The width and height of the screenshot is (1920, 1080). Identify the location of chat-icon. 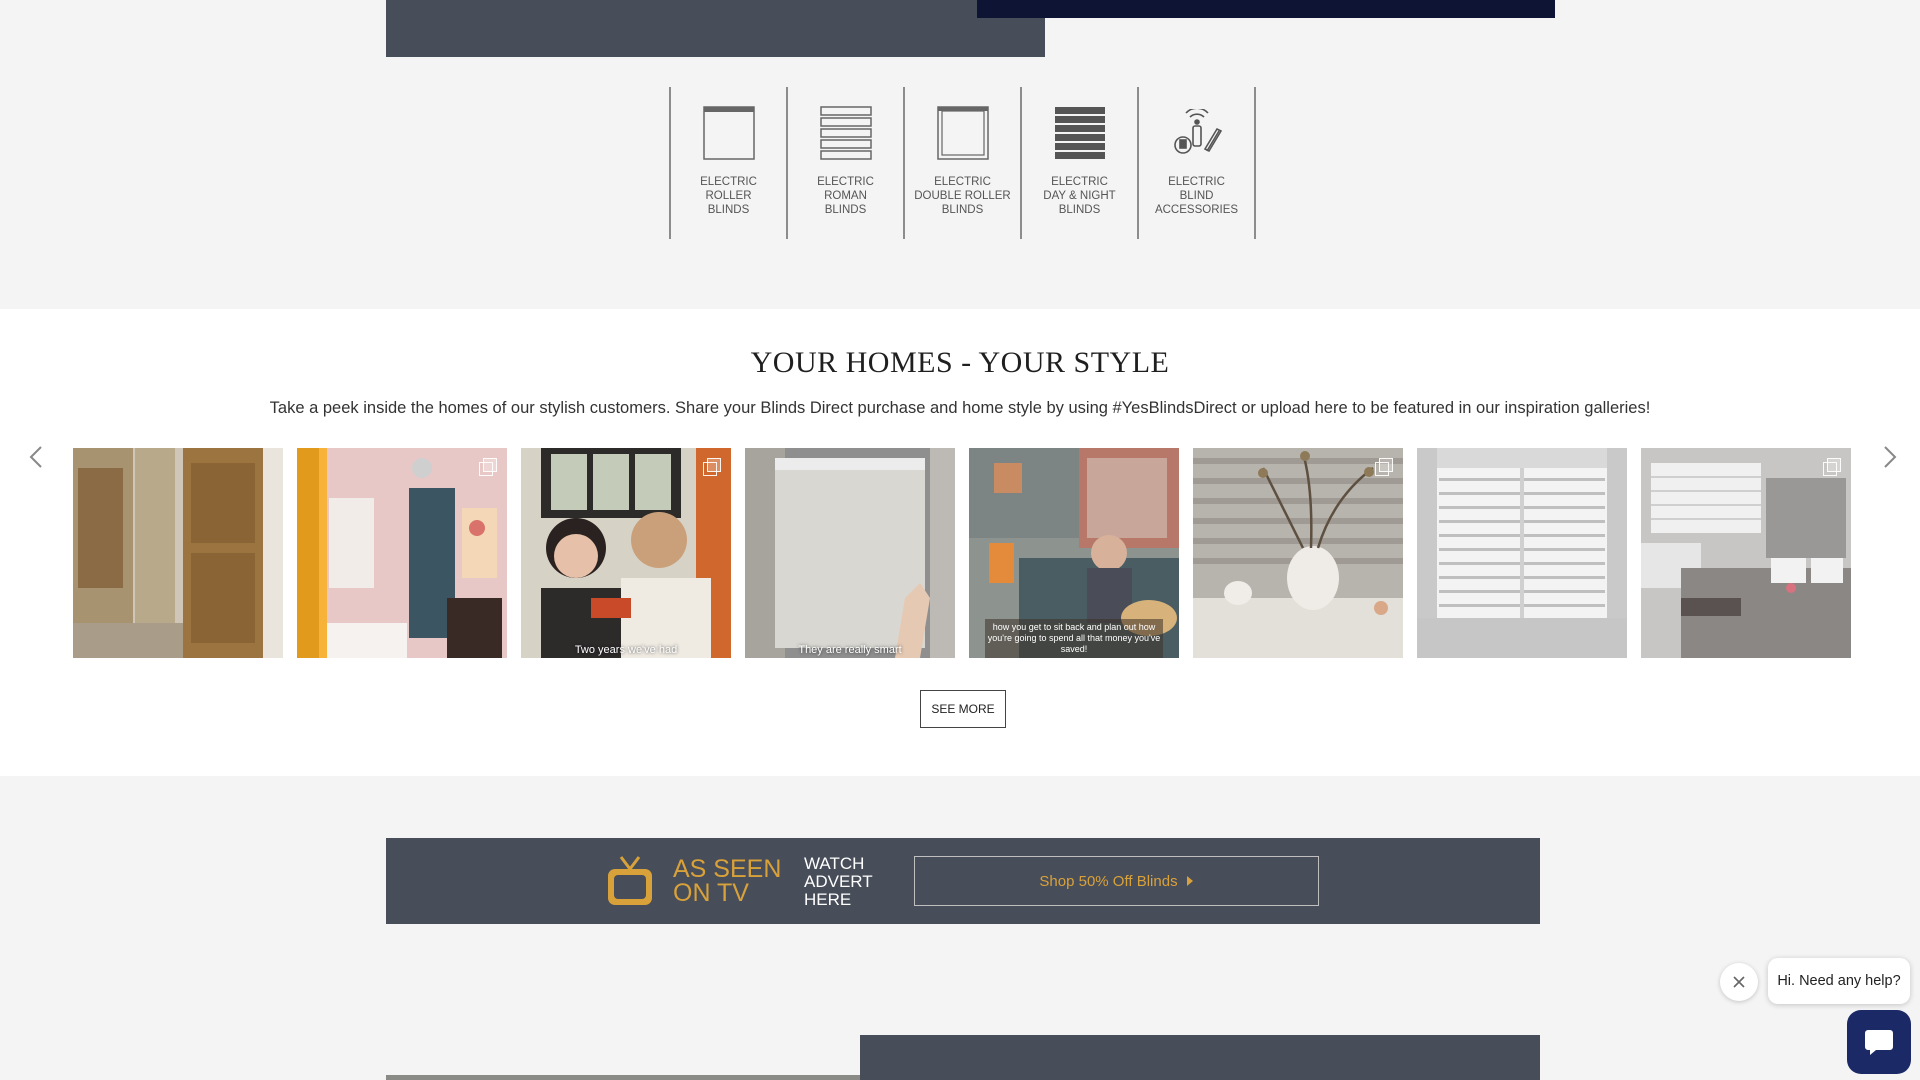
(1879, 1042).